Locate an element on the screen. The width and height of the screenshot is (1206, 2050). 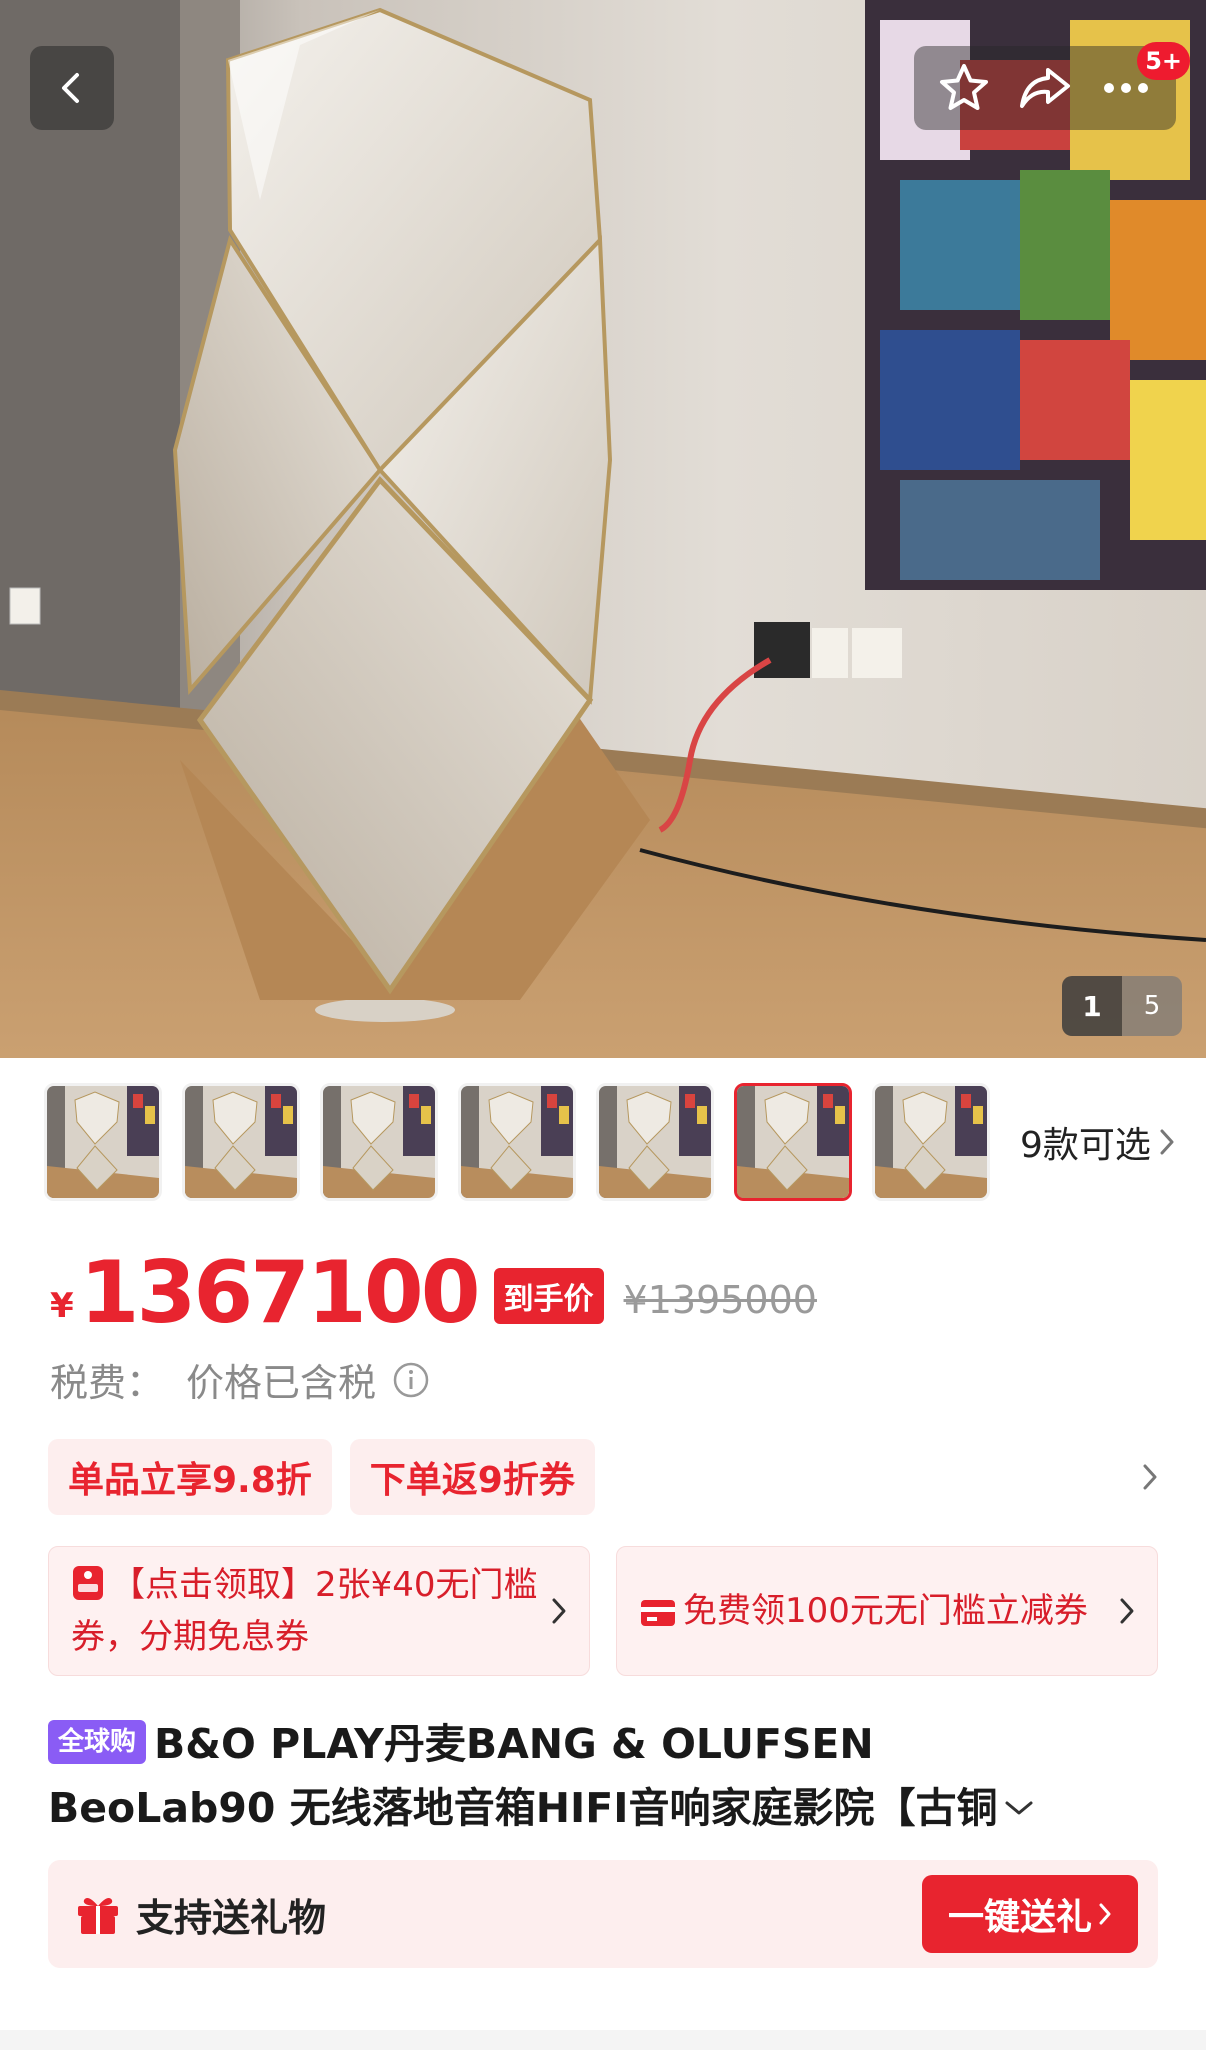
image-pager: 1 5 is located at coordinates (1122, 1006).